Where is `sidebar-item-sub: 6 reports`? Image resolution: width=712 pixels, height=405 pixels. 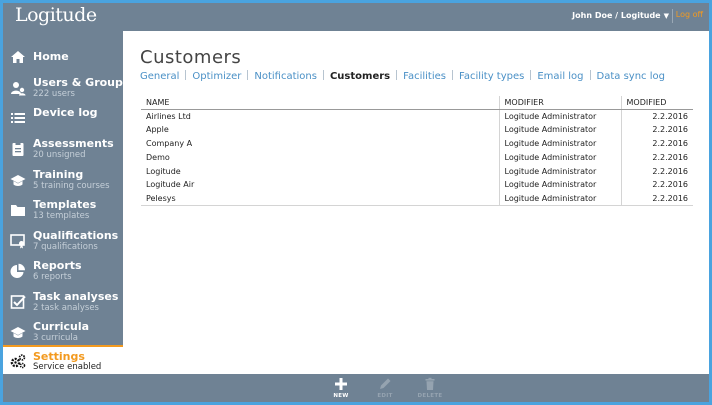 sidebar-item-sub: 6 reports is located at coordinates (52, 277).